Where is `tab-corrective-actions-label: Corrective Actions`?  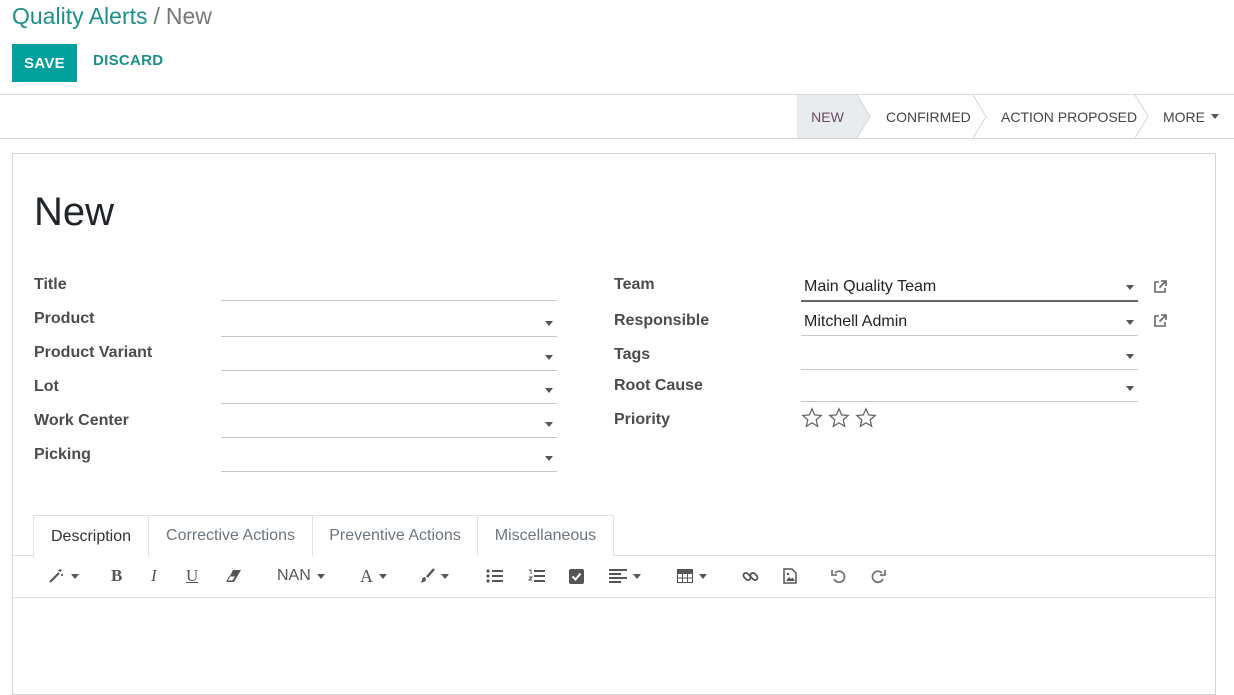
tab-corrective-actions-label: Corrective Actions is located at coordinates (230, 535).